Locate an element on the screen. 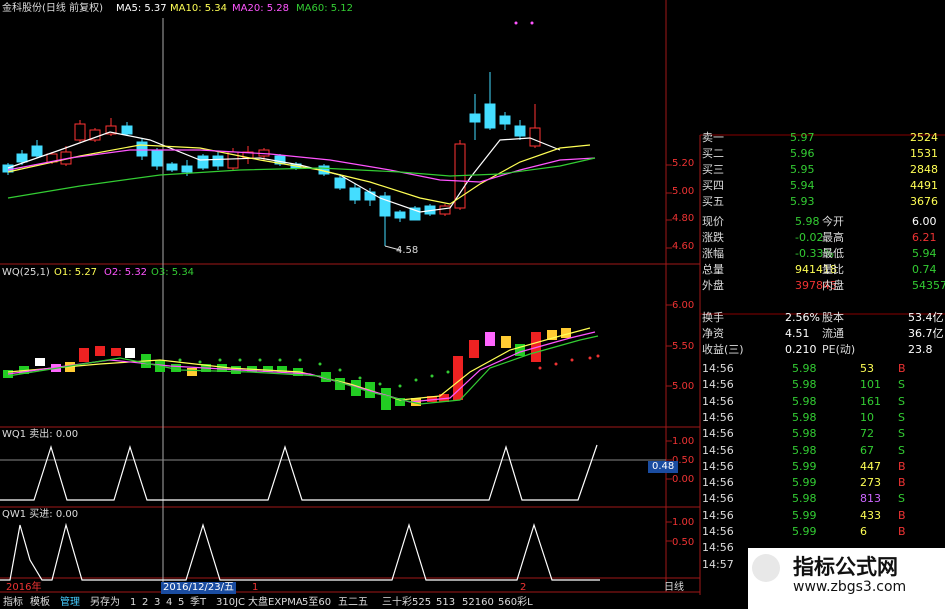 This screenshot has width=945, height=609. orderbook-level: 买二 5.96 1531 is located at coordinates (822, 153).